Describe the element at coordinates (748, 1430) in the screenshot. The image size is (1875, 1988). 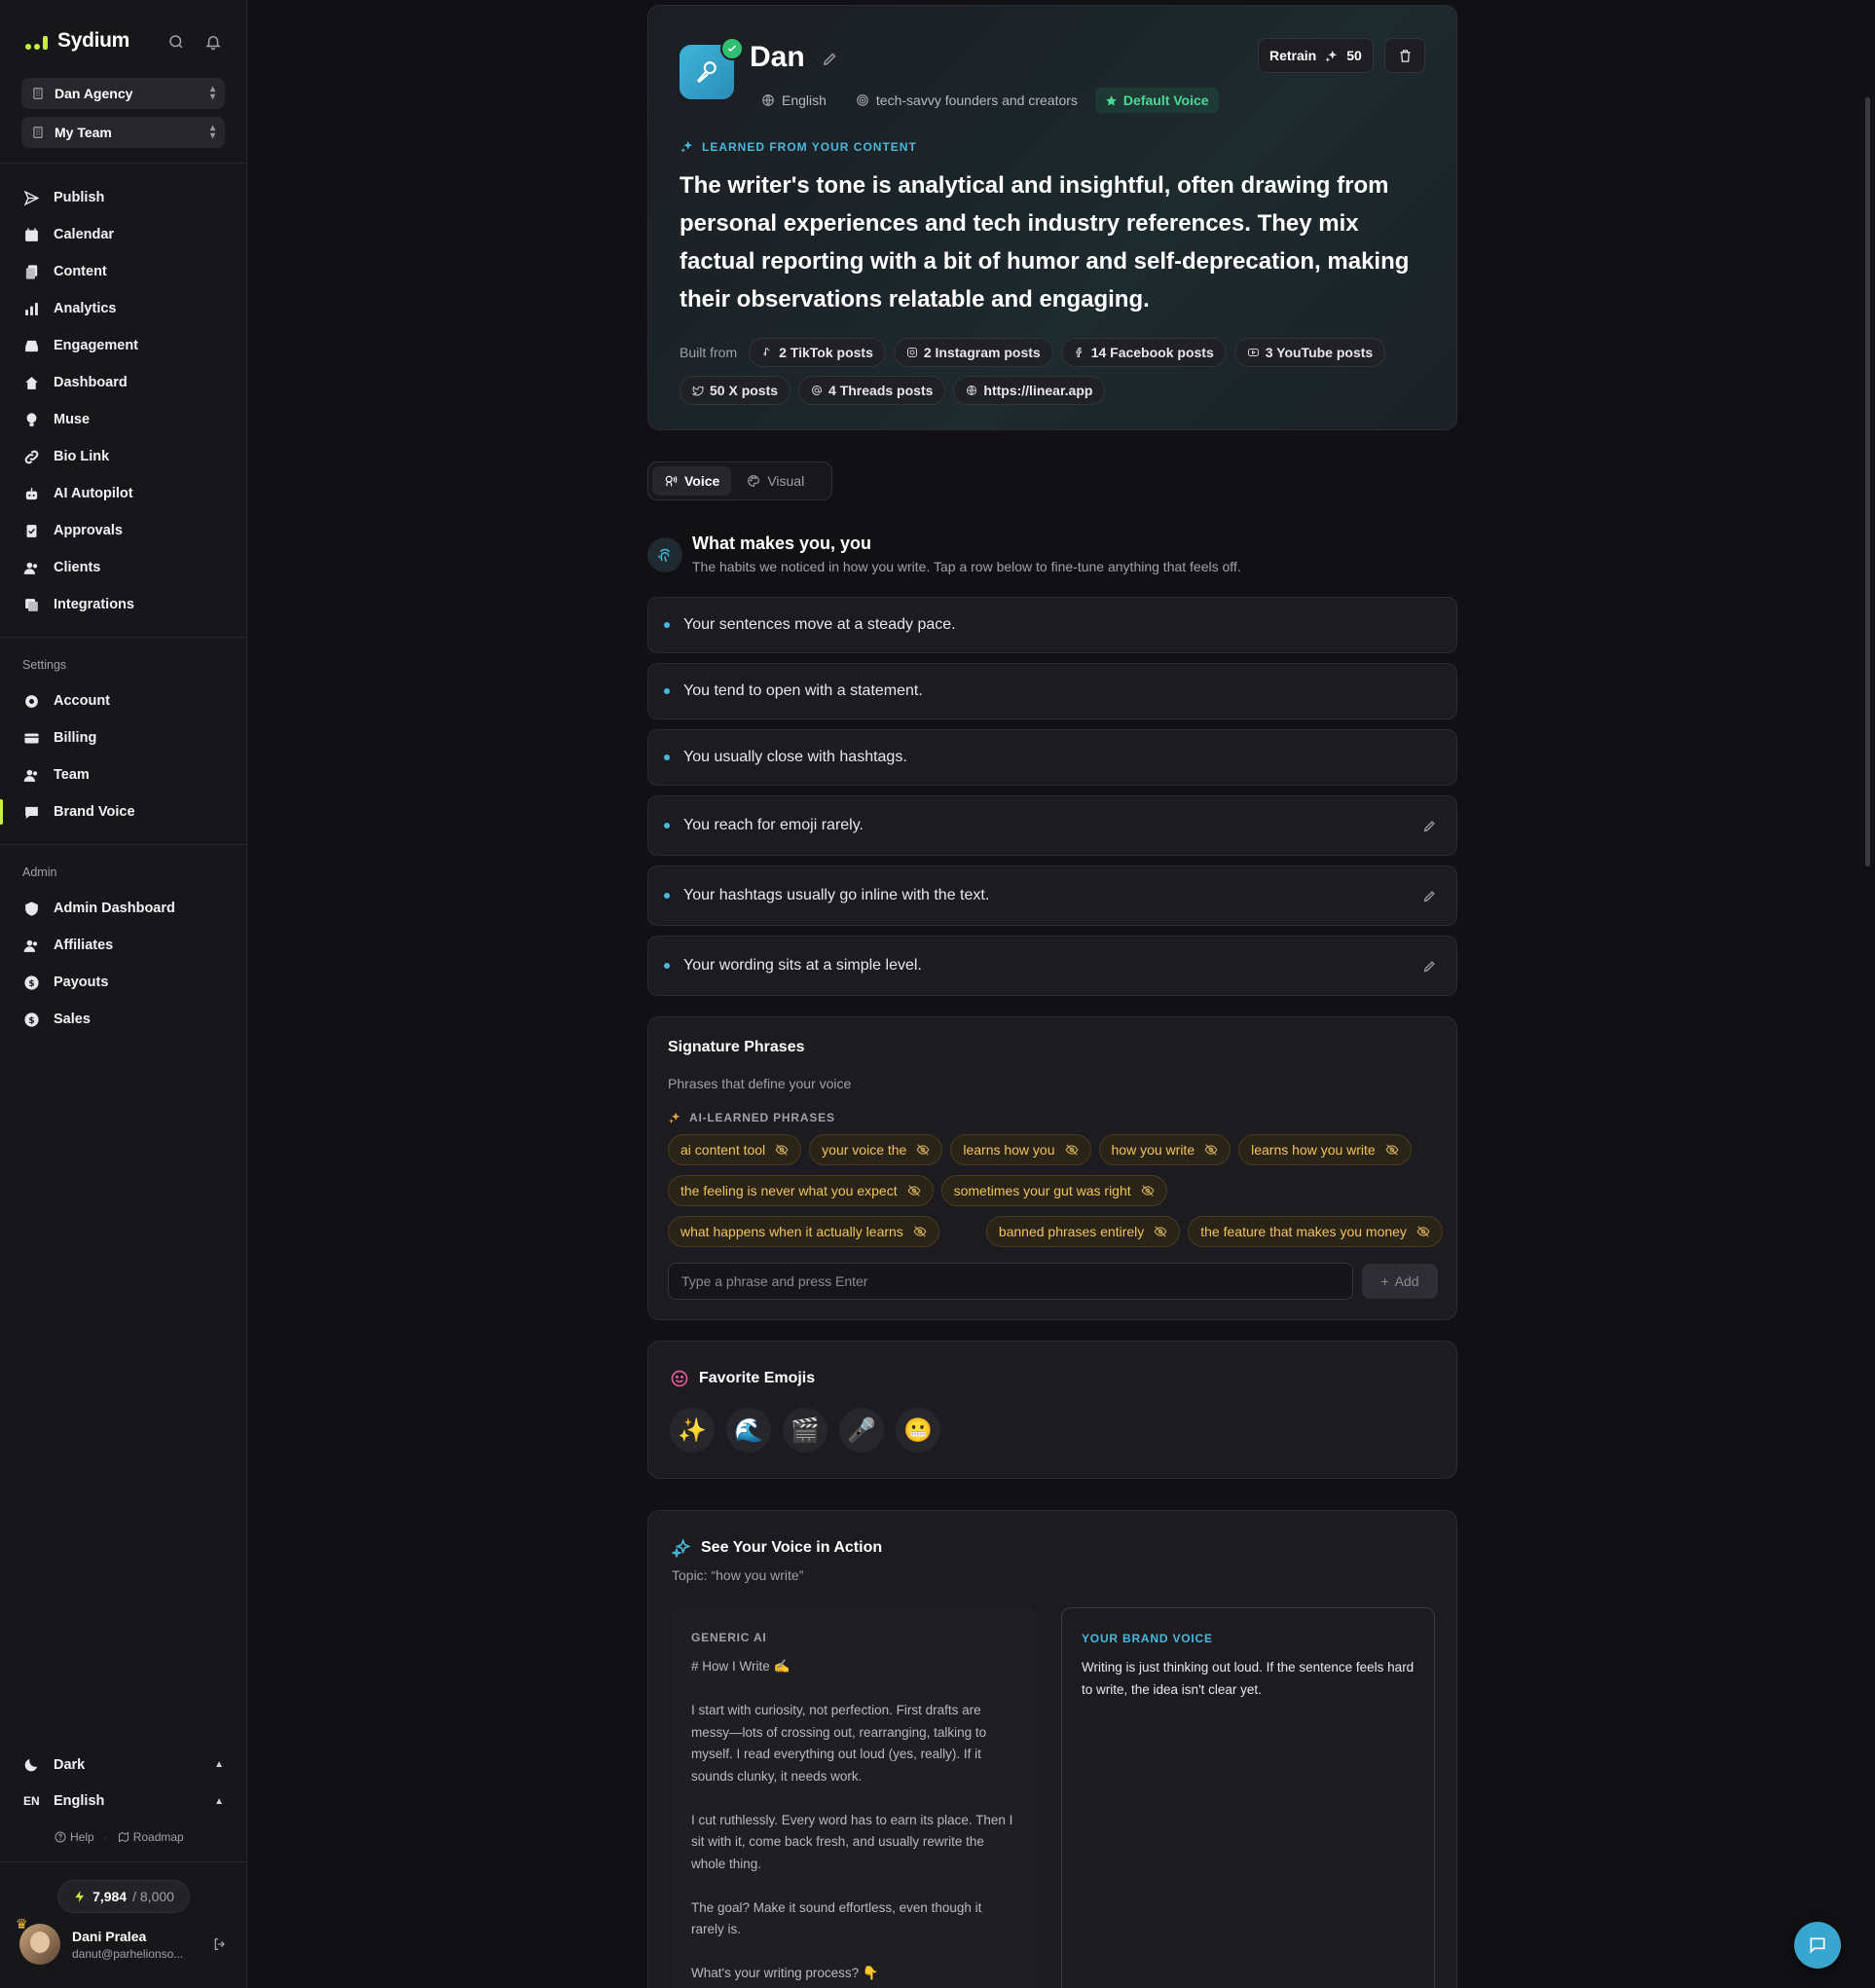
I see `emoji-item: 🌊` at that location.